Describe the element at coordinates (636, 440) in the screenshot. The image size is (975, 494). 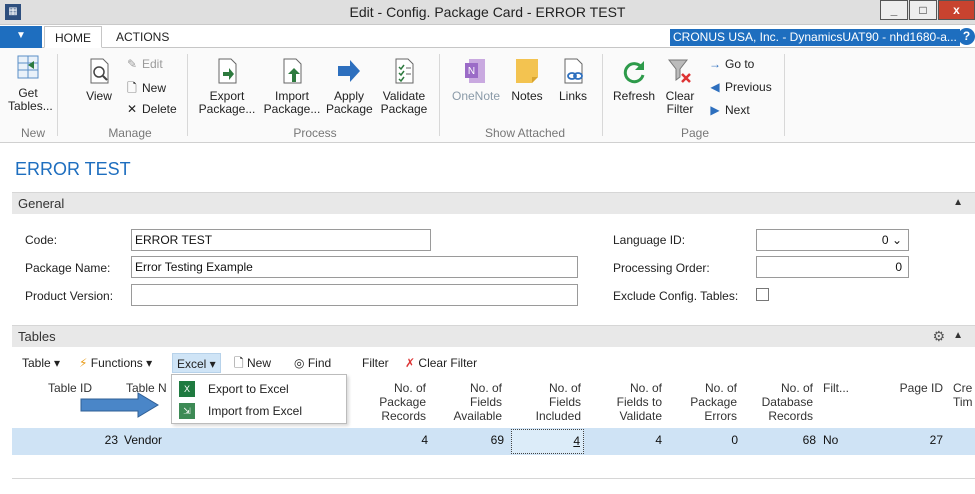
I see `cell-fields-validate: 4` at that location.